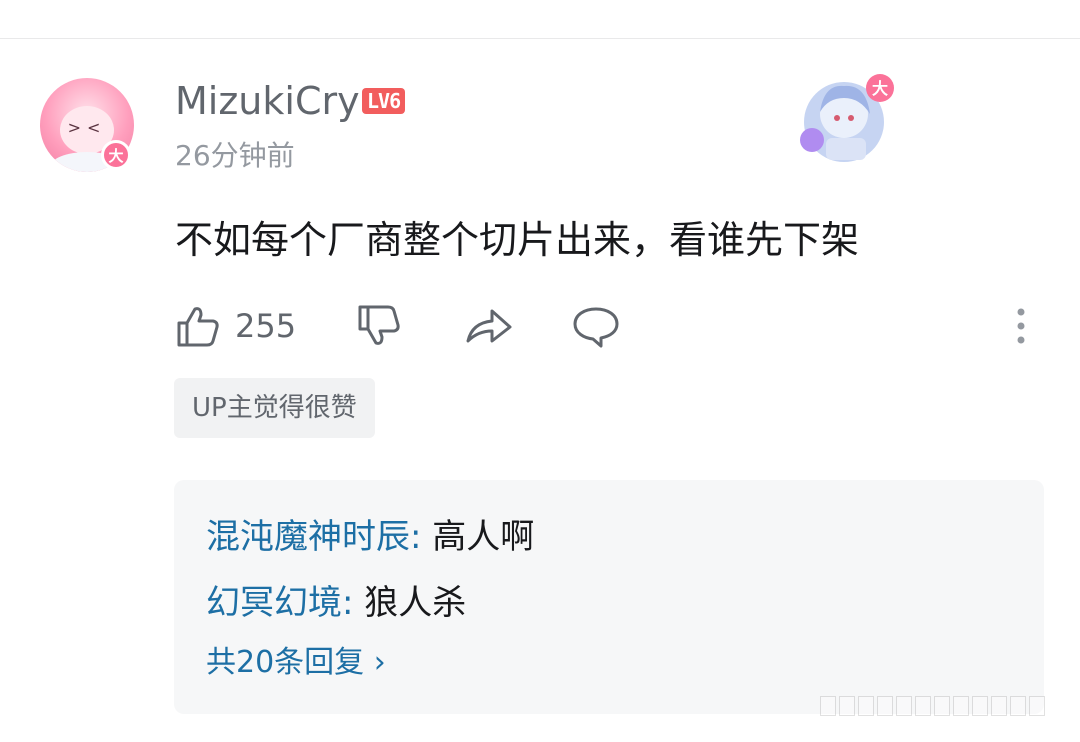 This screenshot has width=1080, height=742. Describe the element at coordinates (880, 88) in the screenshot. I see `decoration-badge: 大` at that location.